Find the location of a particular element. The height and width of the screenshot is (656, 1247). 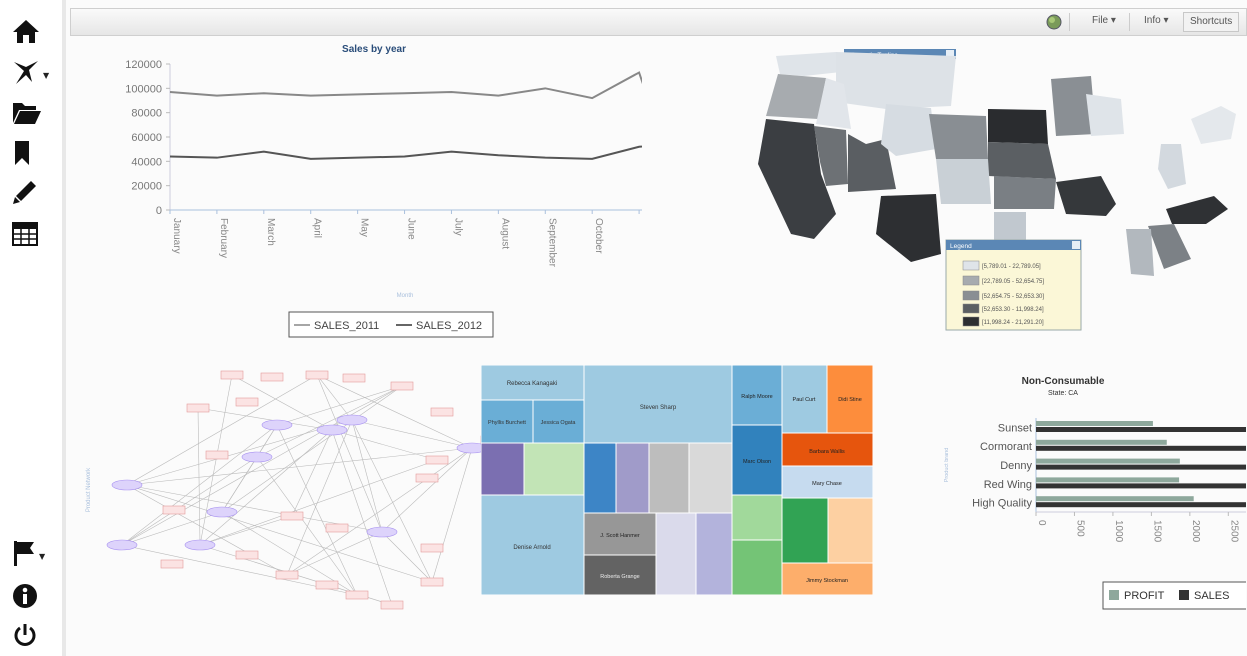

edit-button is located at coordinates (31, 192).